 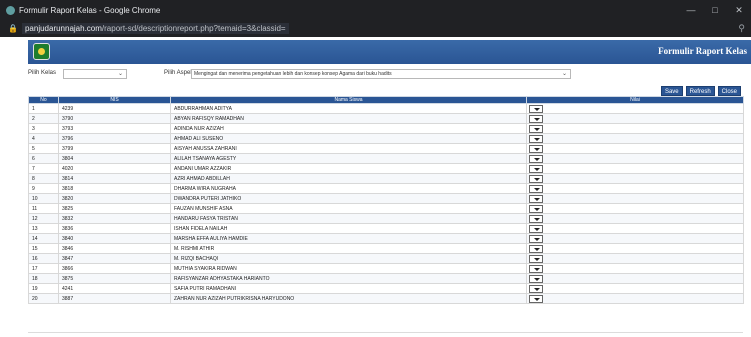 I want to click on save-button: Save, so click(x=671, y=91).